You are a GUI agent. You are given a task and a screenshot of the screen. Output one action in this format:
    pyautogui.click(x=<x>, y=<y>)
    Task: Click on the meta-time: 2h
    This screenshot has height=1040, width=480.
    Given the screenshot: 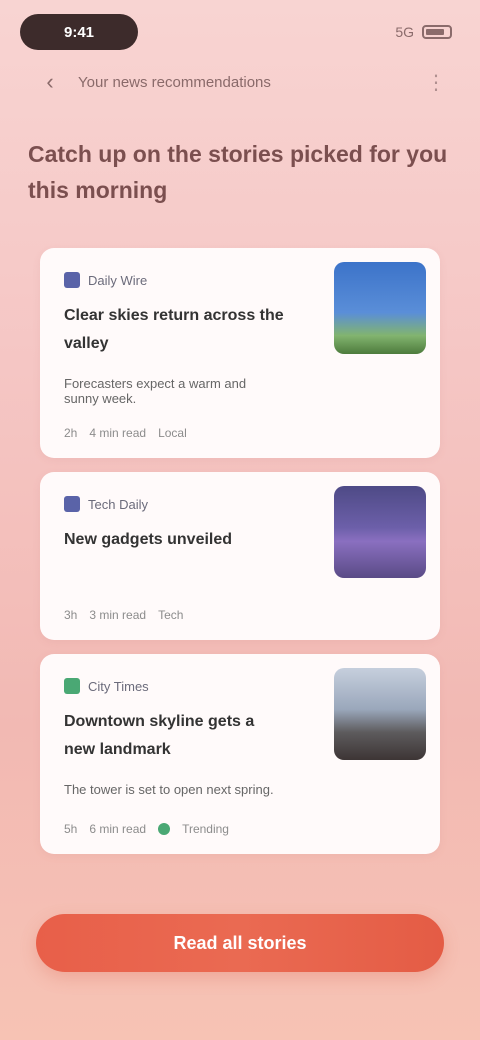 What is the action you would take?
    pyautogui.click(x=71, y=433)
    